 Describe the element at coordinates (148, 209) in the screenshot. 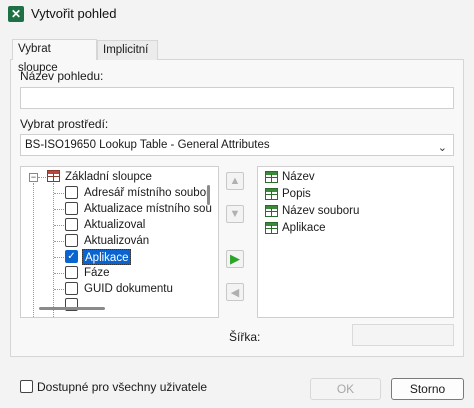

I see `tree-item-label: Aktualizace místního sou` at that location.